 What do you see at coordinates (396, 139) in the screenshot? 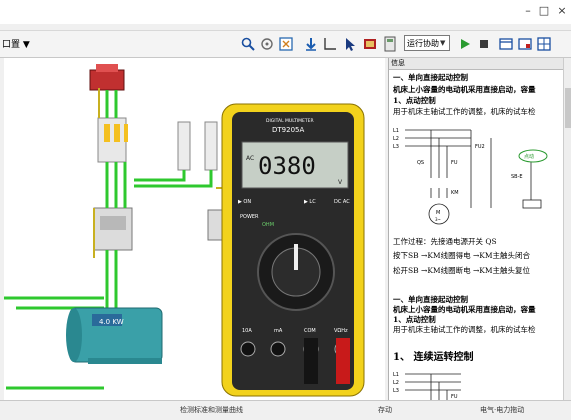
I see `diagram-label-l2: L2` at bounding box center [396, 139].